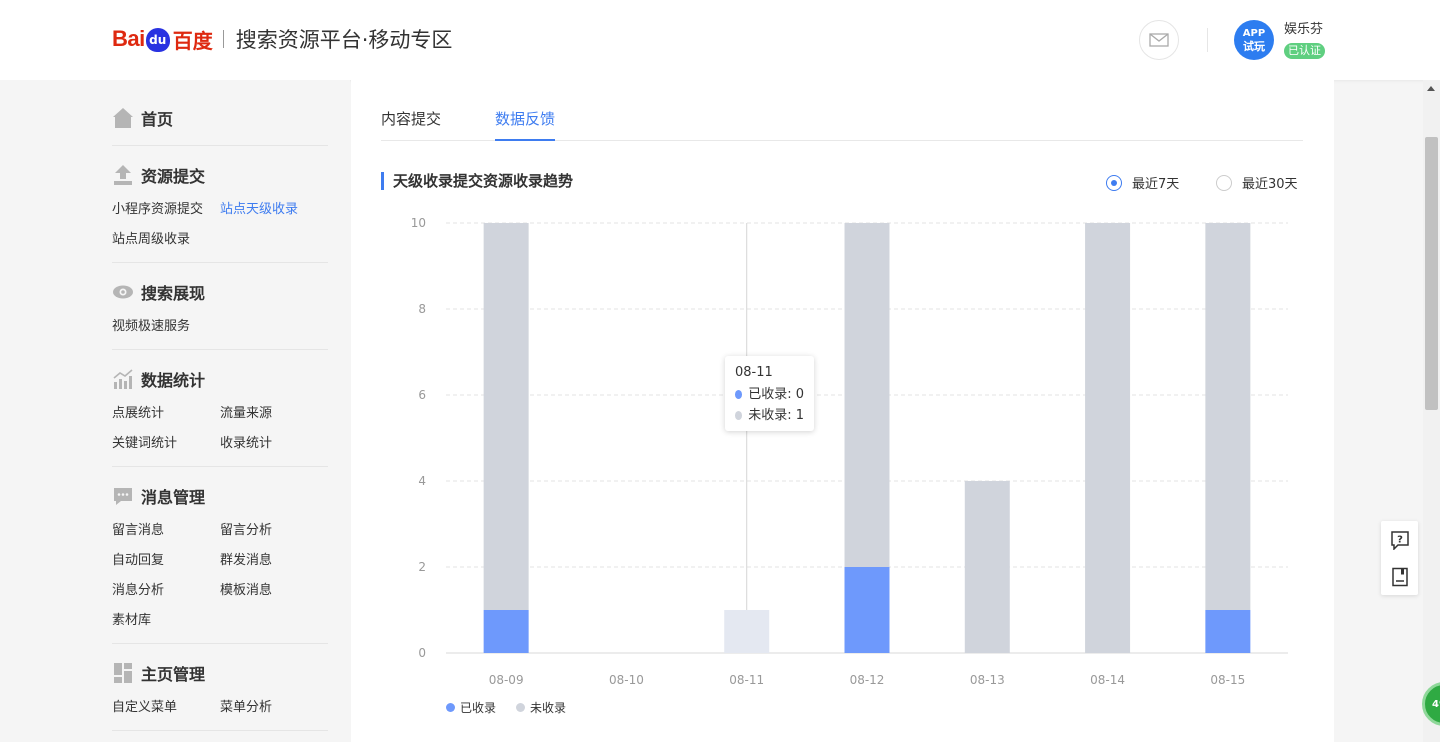  Describe the element at coordinates (754, 372) in the screenshot. I see `tooltip-date: 08-11` at that location.